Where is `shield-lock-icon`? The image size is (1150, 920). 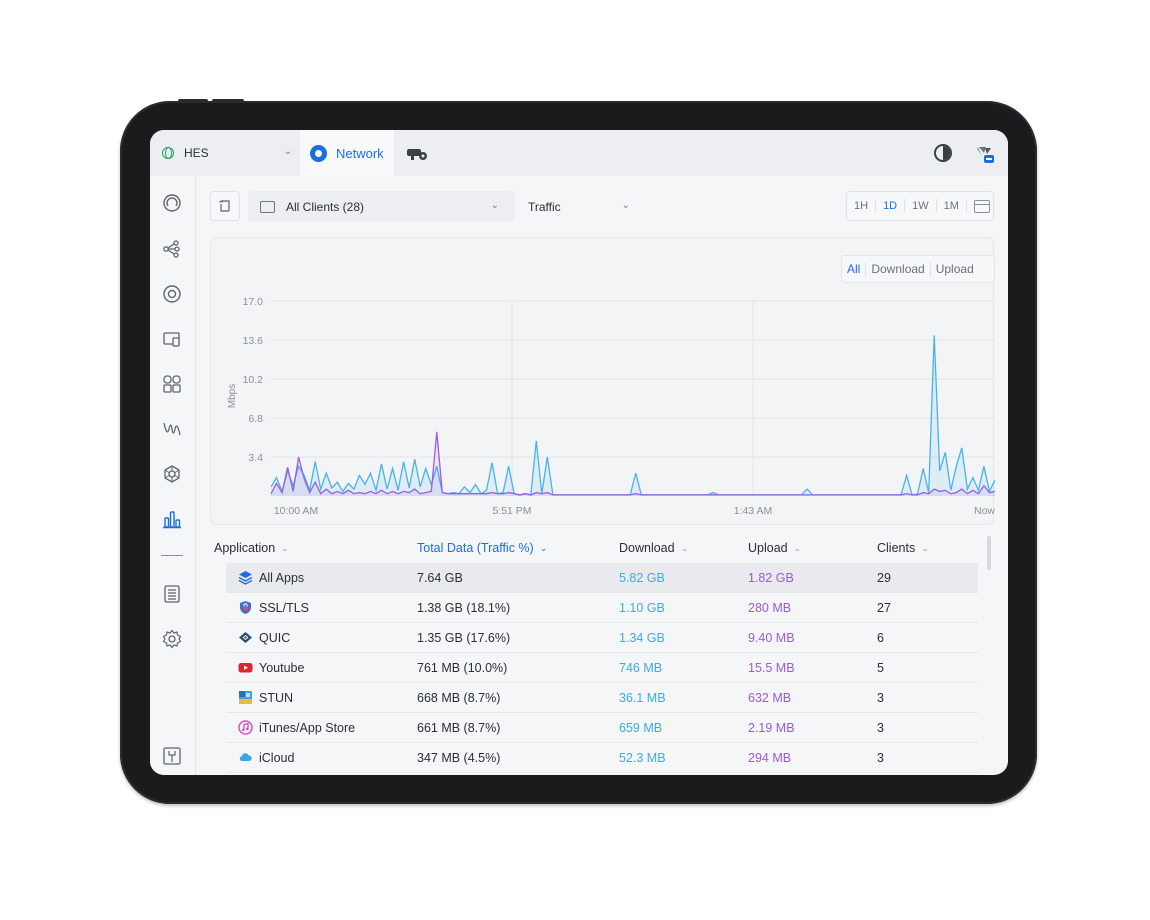 shield-lock-icon is located at coordinates (245, 607).